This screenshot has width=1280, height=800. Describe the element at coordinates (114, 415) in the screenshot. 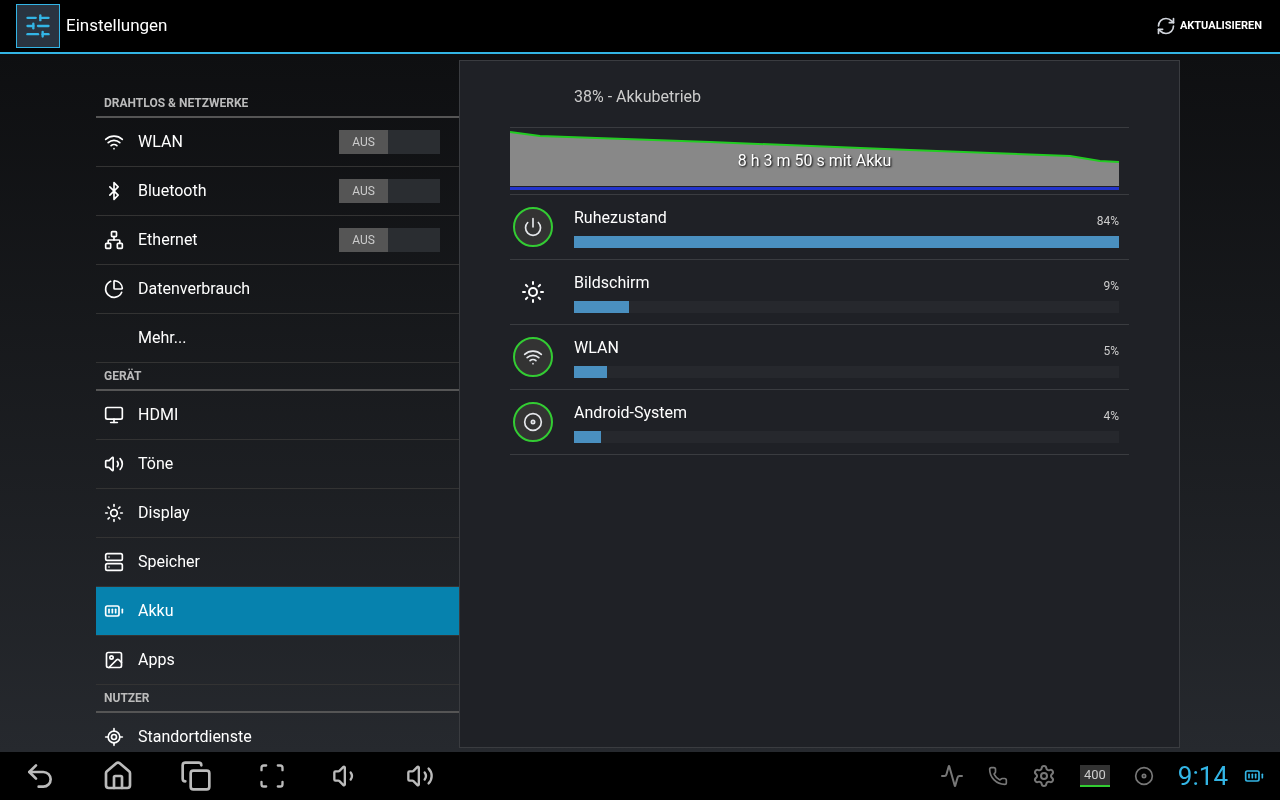

I see `monitor-icon` at that location.